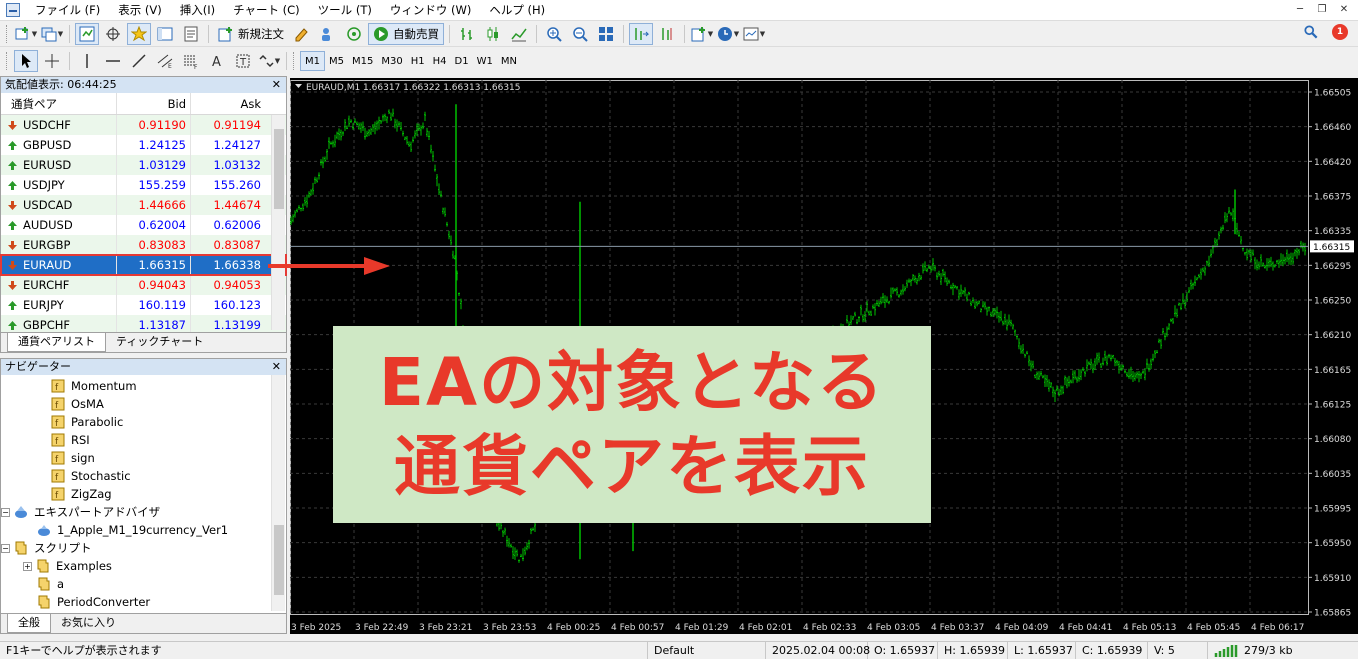 This screenshot has height=659, width=1358. Describe the element at coordinates (606, 34) in the screenshot. I see `tile-windows-button` at that location.